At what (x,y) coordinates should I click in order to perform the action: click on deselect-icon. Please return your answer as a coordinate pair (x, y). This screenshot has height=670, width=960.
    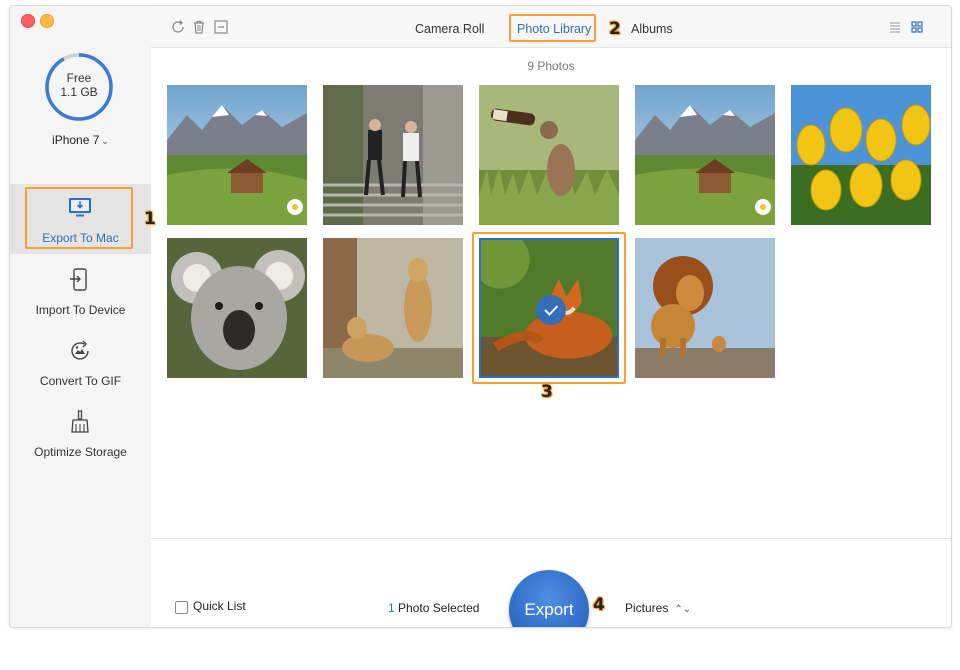
    Looking at the image, I should click on (221, 27).